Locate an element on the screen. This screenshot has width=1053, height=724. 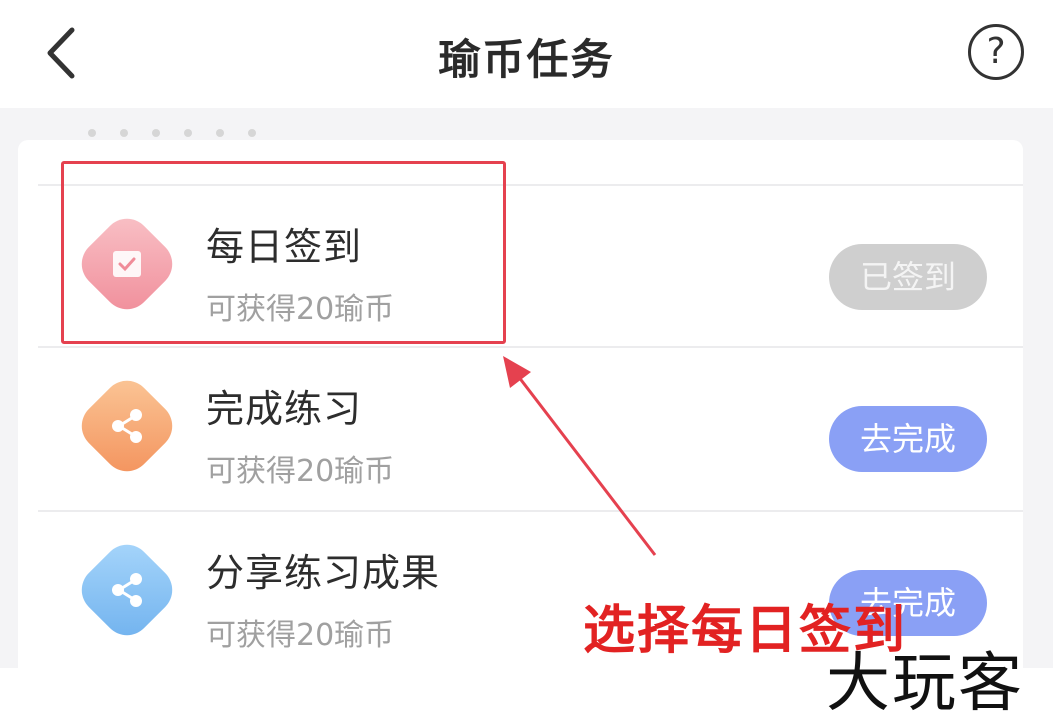
highlight-box is located at coordinates (283, 252).